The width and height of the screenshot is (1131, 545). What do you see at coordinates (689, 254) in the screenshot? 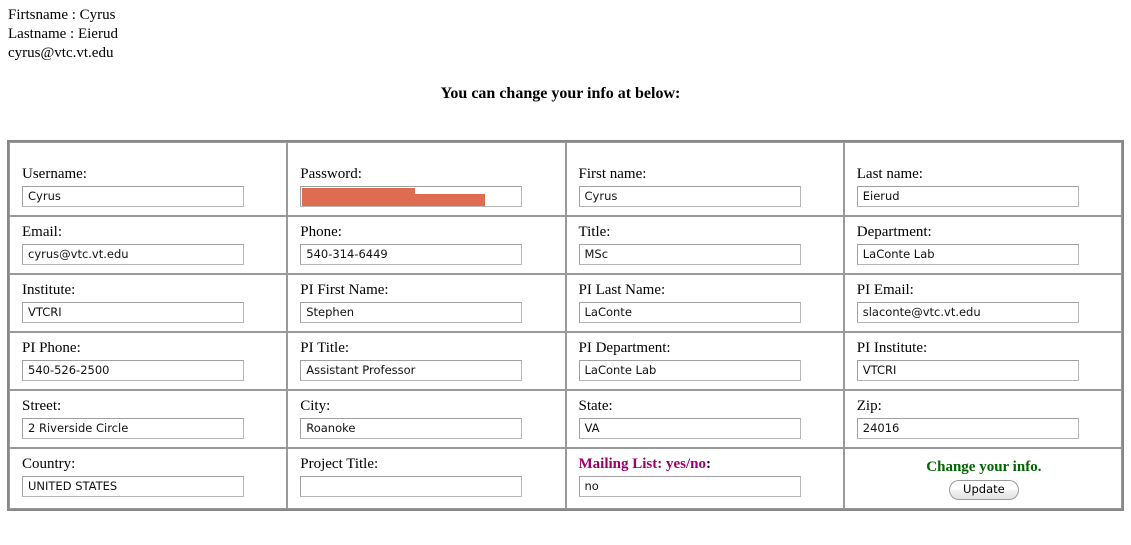
I see `title-input: MSc` at bounding box center [689, 254].